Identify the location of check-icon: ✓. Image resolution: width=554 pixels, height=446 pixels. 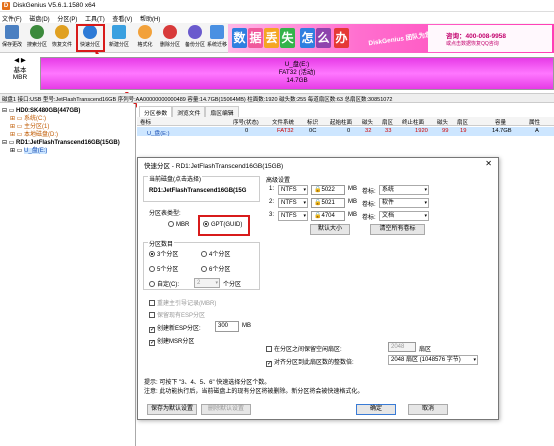
(152, 330).